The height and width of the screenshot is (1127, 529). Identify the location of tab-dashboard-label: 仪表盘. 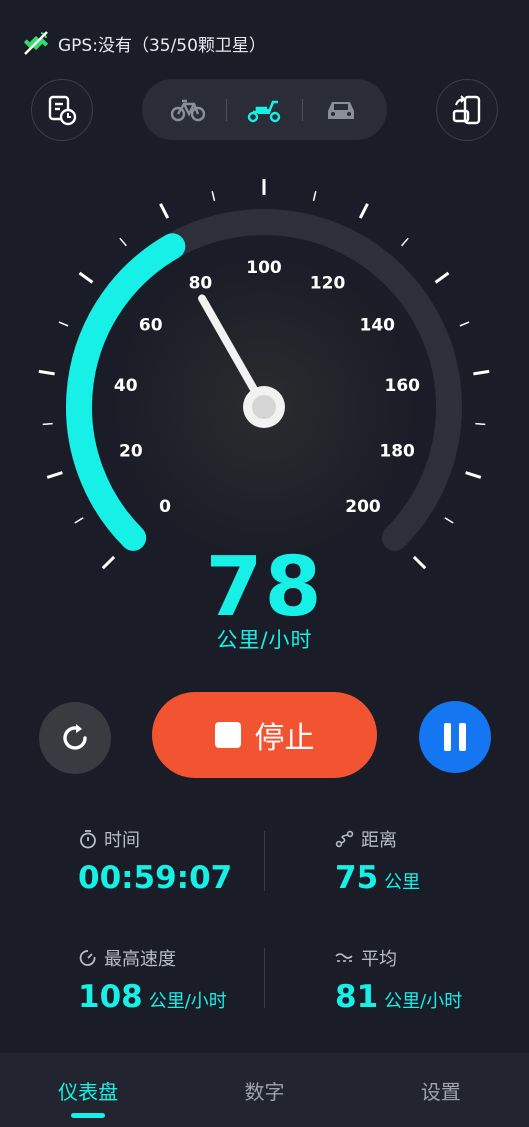
(88, 1091).